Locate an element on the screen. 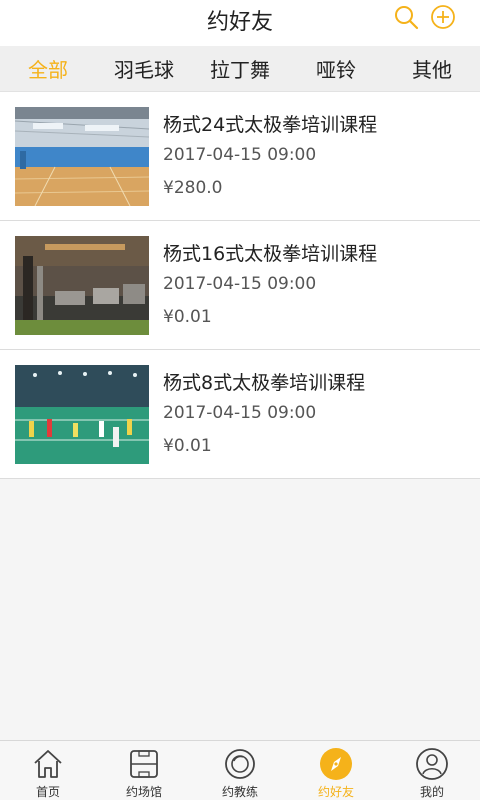  nav-home: 首页 is located at coordinates (48, 770).